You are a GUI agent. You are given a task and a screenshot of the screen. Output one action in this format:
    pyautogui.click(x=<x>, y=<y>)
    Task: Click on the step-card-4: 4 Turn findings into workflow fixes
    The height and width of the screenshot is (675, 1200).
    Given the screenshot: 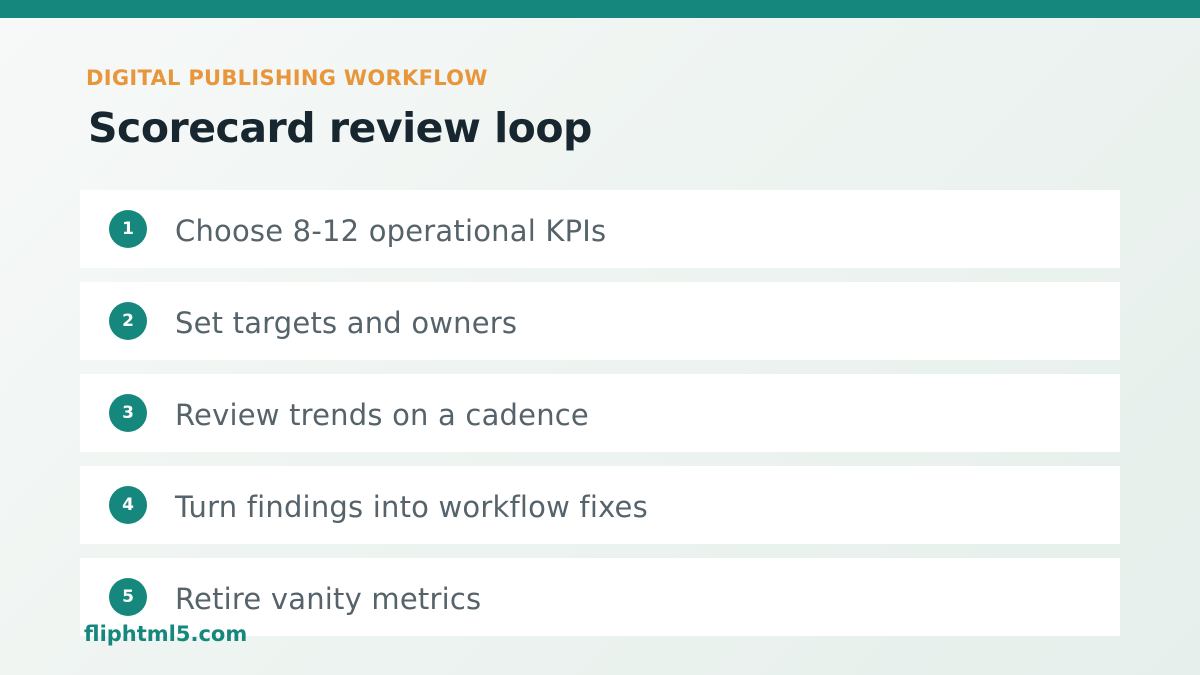 What is the action you would take?
    pyautogui.click(x=600, y=505)
    